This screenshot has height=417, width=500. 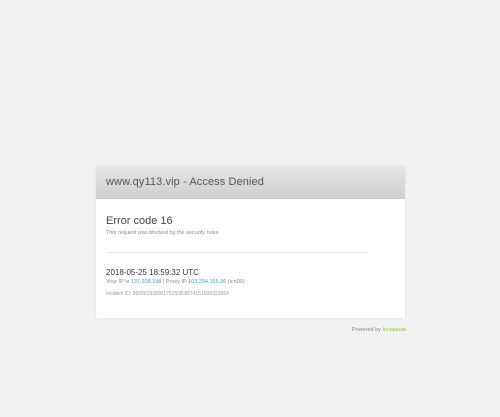 I want to click on brand-link: Incapsula, so click(x=394, y=330).